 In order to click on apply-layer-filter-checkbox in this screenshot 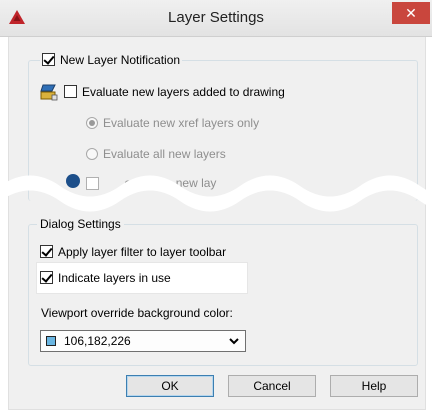, I will do `click(46, 252)`.